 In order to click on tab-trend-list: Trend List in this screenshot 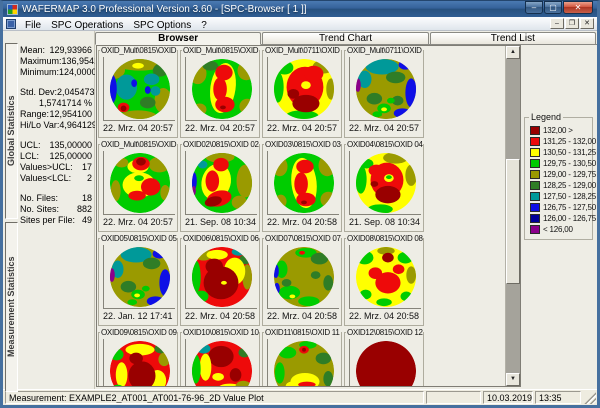, I will do `click(512, 38)`.